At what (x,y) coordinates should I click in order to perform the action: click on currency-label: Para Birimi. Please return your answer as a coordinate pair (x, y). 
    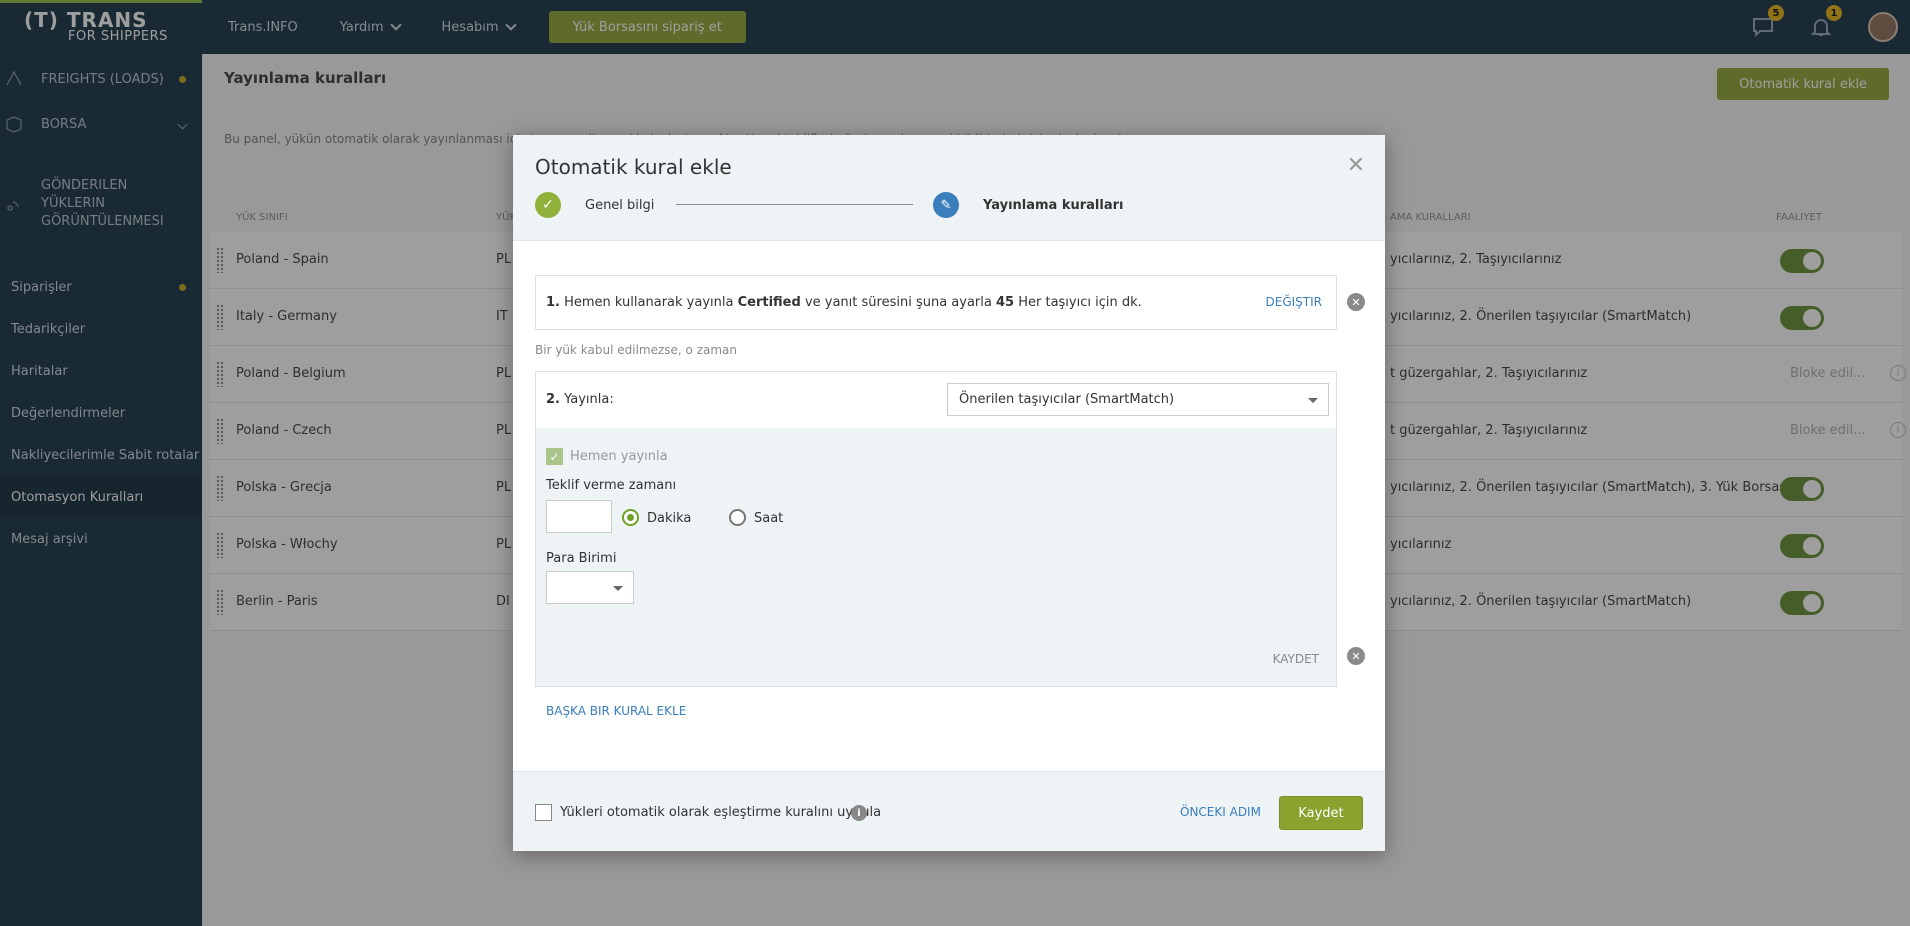
    Looking at the image, I should click on (581, 558).